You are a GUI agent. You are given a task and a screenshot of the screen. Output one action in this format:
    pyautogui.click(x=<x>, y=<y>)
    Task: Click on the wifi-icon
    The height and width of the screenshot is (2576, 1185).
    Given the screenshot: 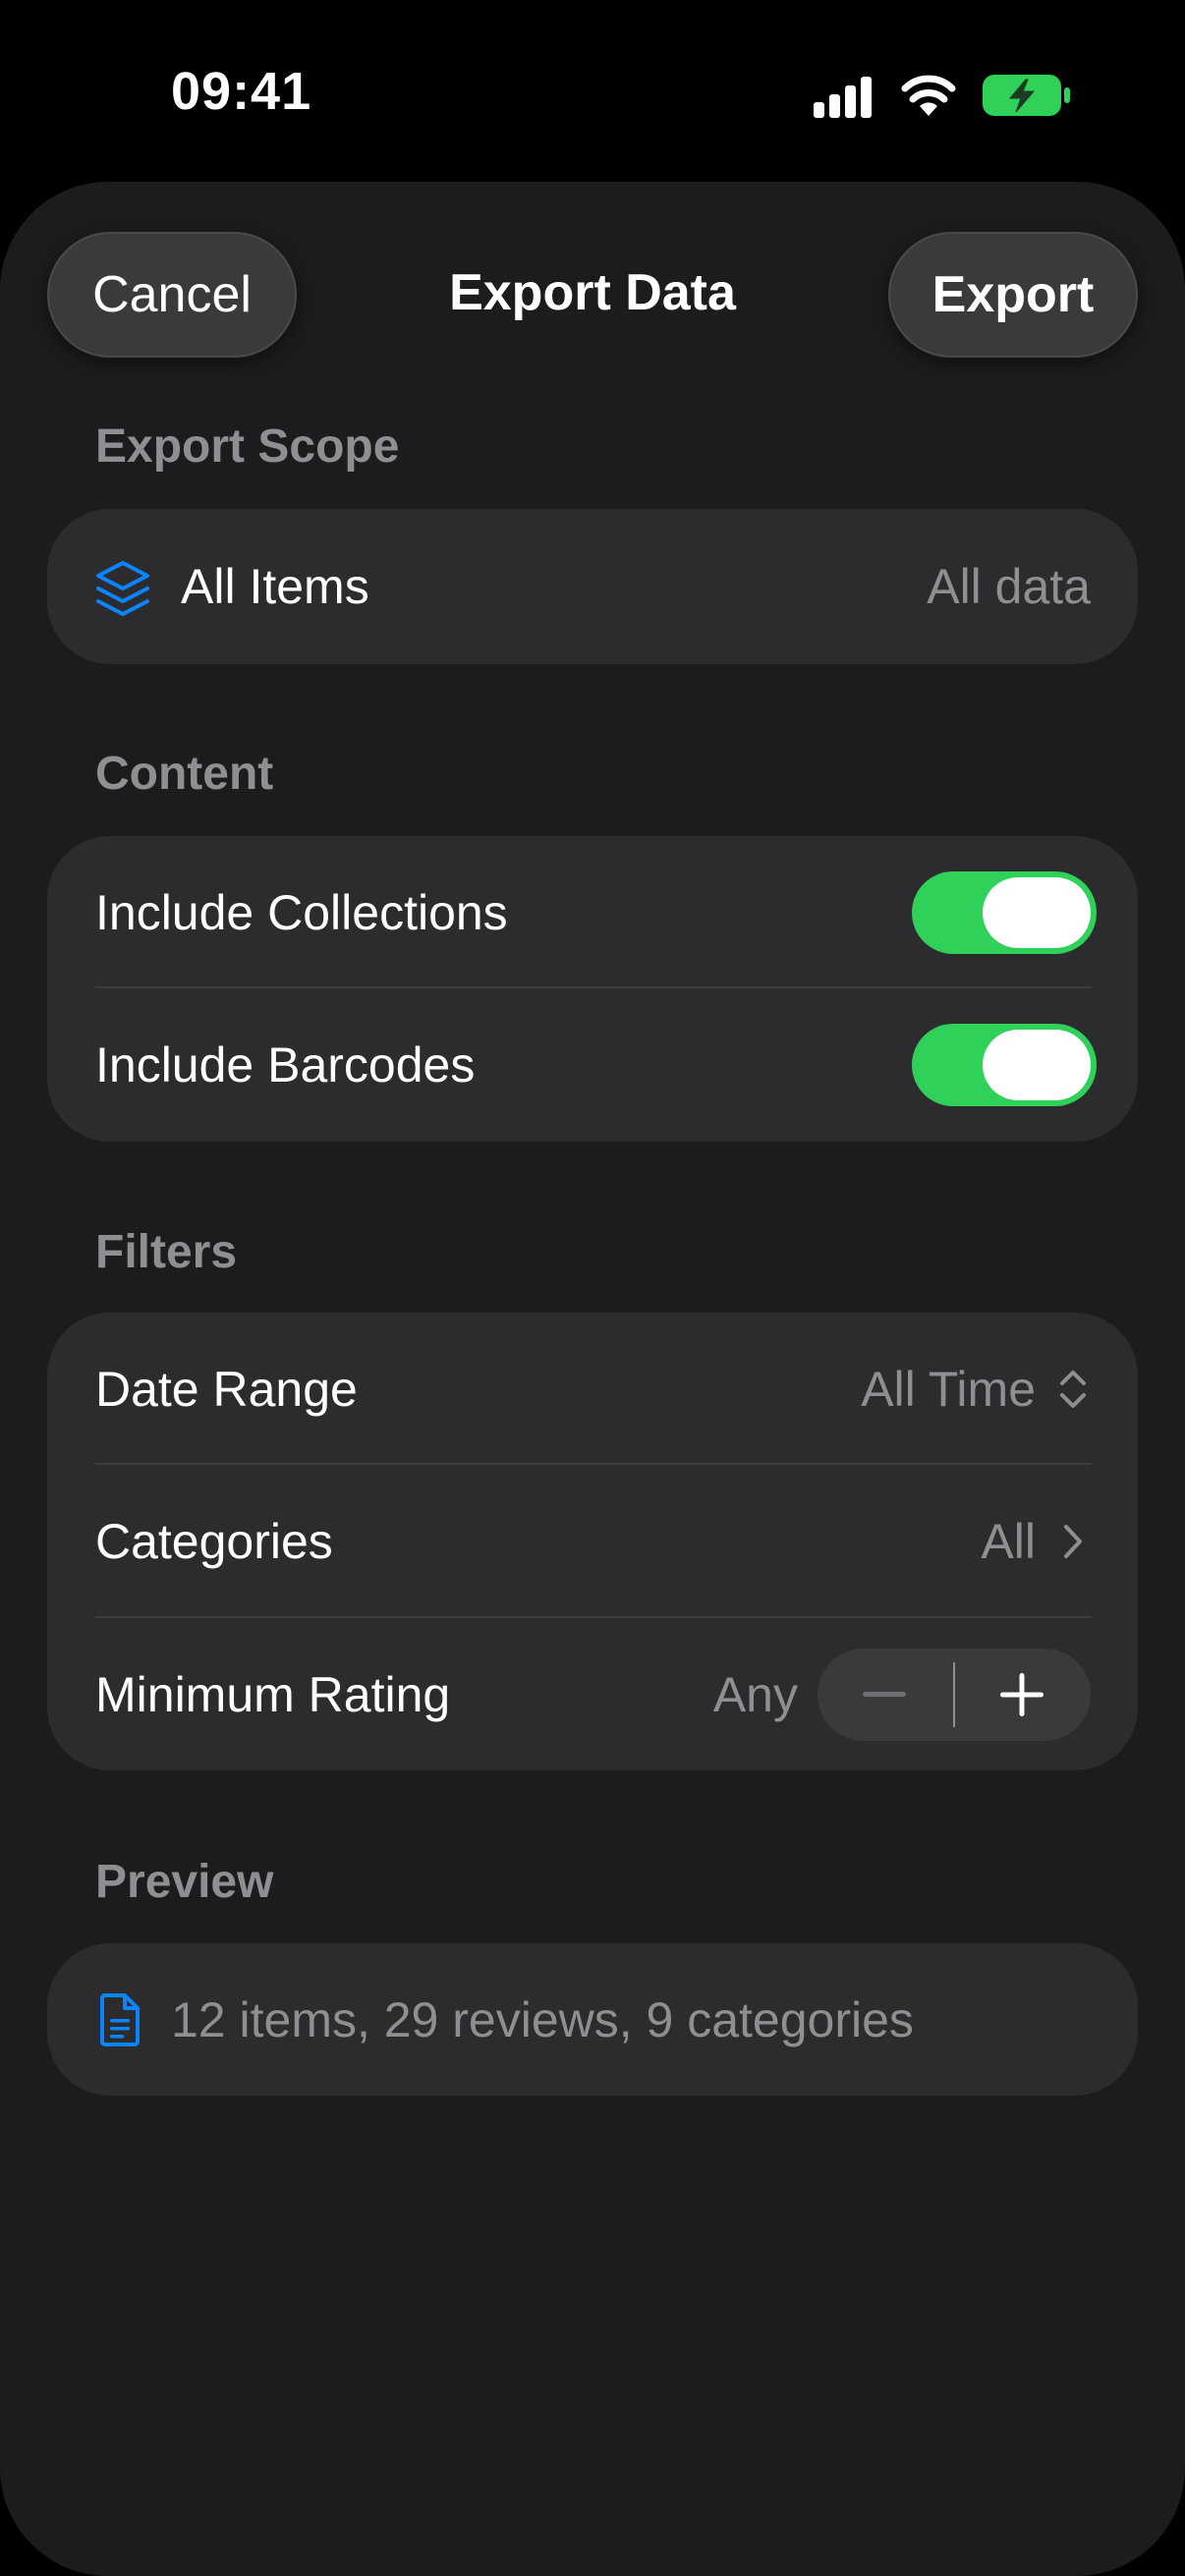 What is the action you would take?
    pyautogui.click(x=929, y=95)
    